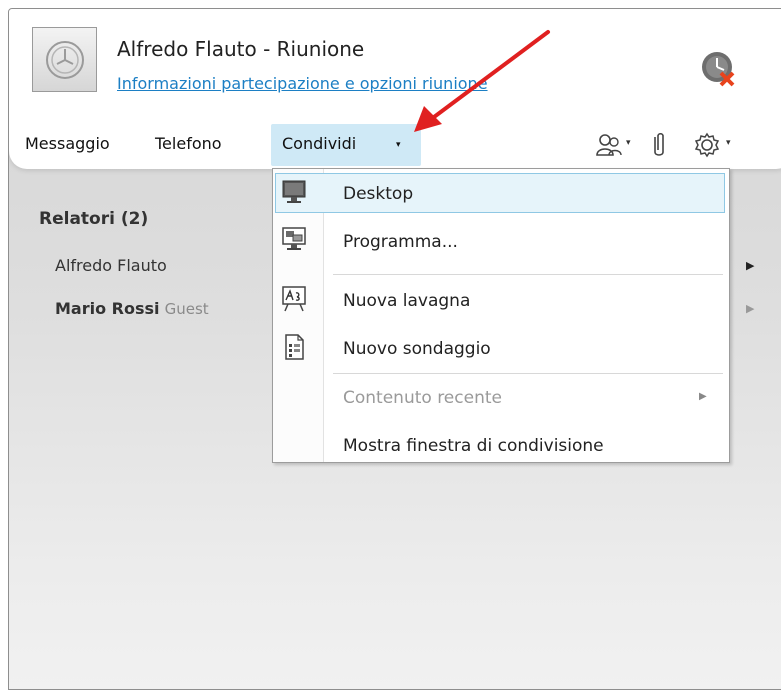 The image size is (781, 690). What do you see at coordinates (659, 145) in the screenshot?
I see `attachment-icon` at bounding box center [659, 145].